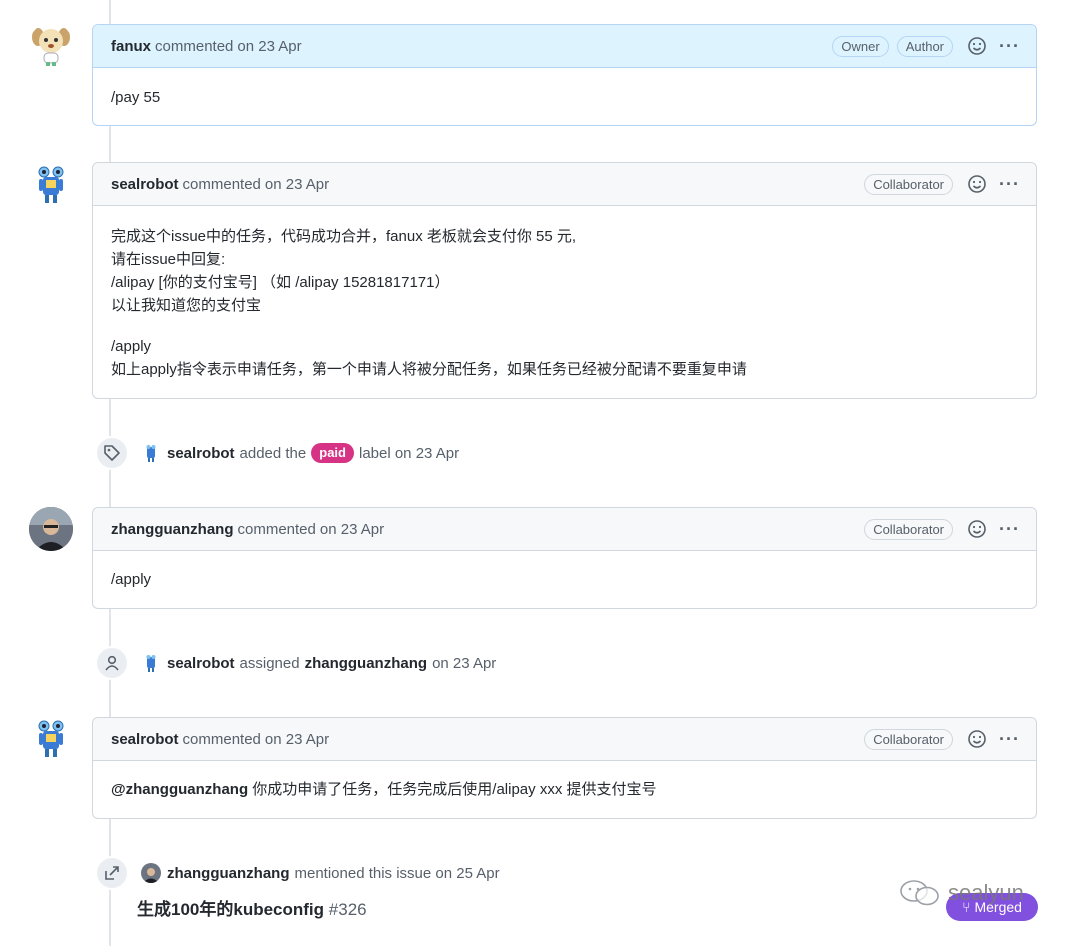 The width and height of the screenshot is (1080, 946). Describe the element at coordinates (273, 453) in the screenshot. I see `event-text: added the` at that location.